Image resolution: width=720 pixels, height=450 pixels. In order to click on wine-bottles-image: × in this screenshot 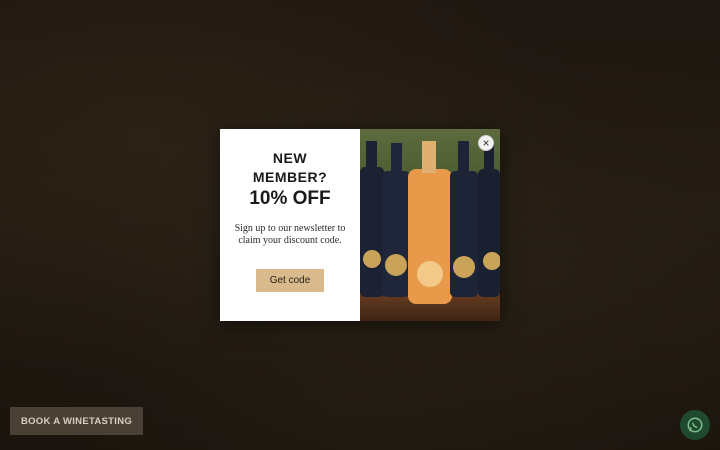, I will do `click(430, 225)`.